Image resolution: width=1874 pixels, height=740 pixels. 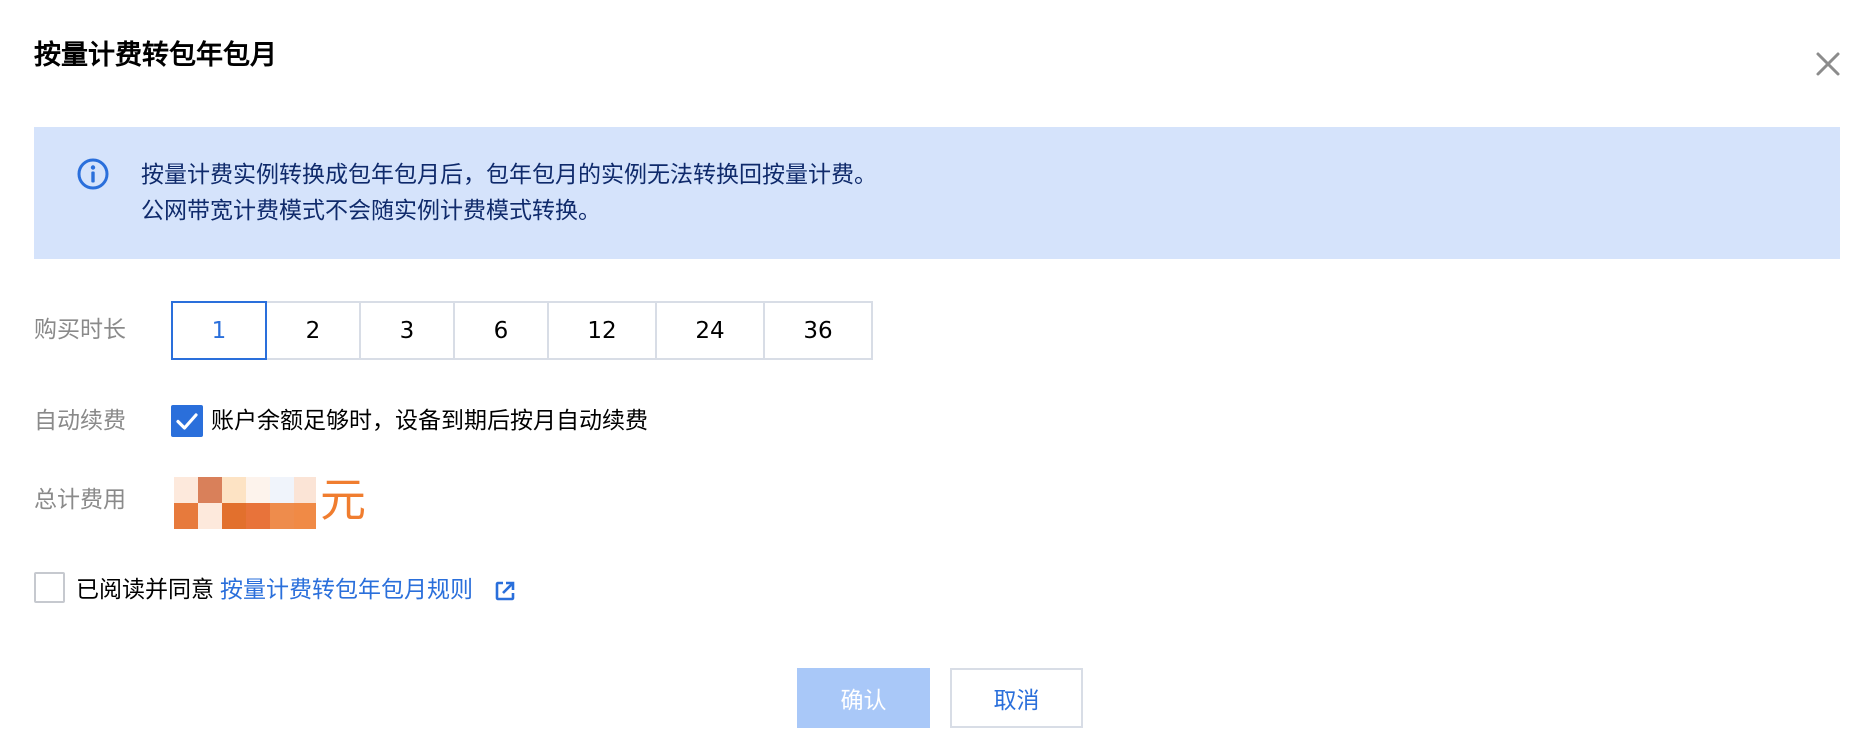 What do you see at coordinates (80, 500) in the screenshot?
I see `total-cost-label: 总计费用` at bounding box center [80, 500].